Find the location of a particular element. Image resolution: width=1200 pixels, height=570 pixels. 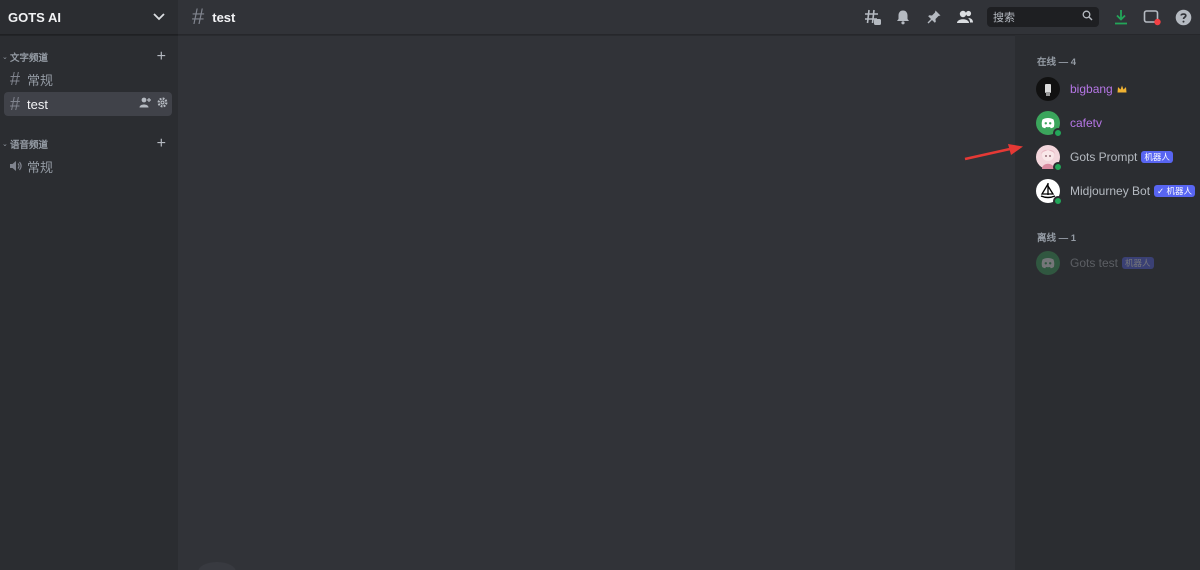

category-label: 文字频道 is located at coordinates (29, 58).